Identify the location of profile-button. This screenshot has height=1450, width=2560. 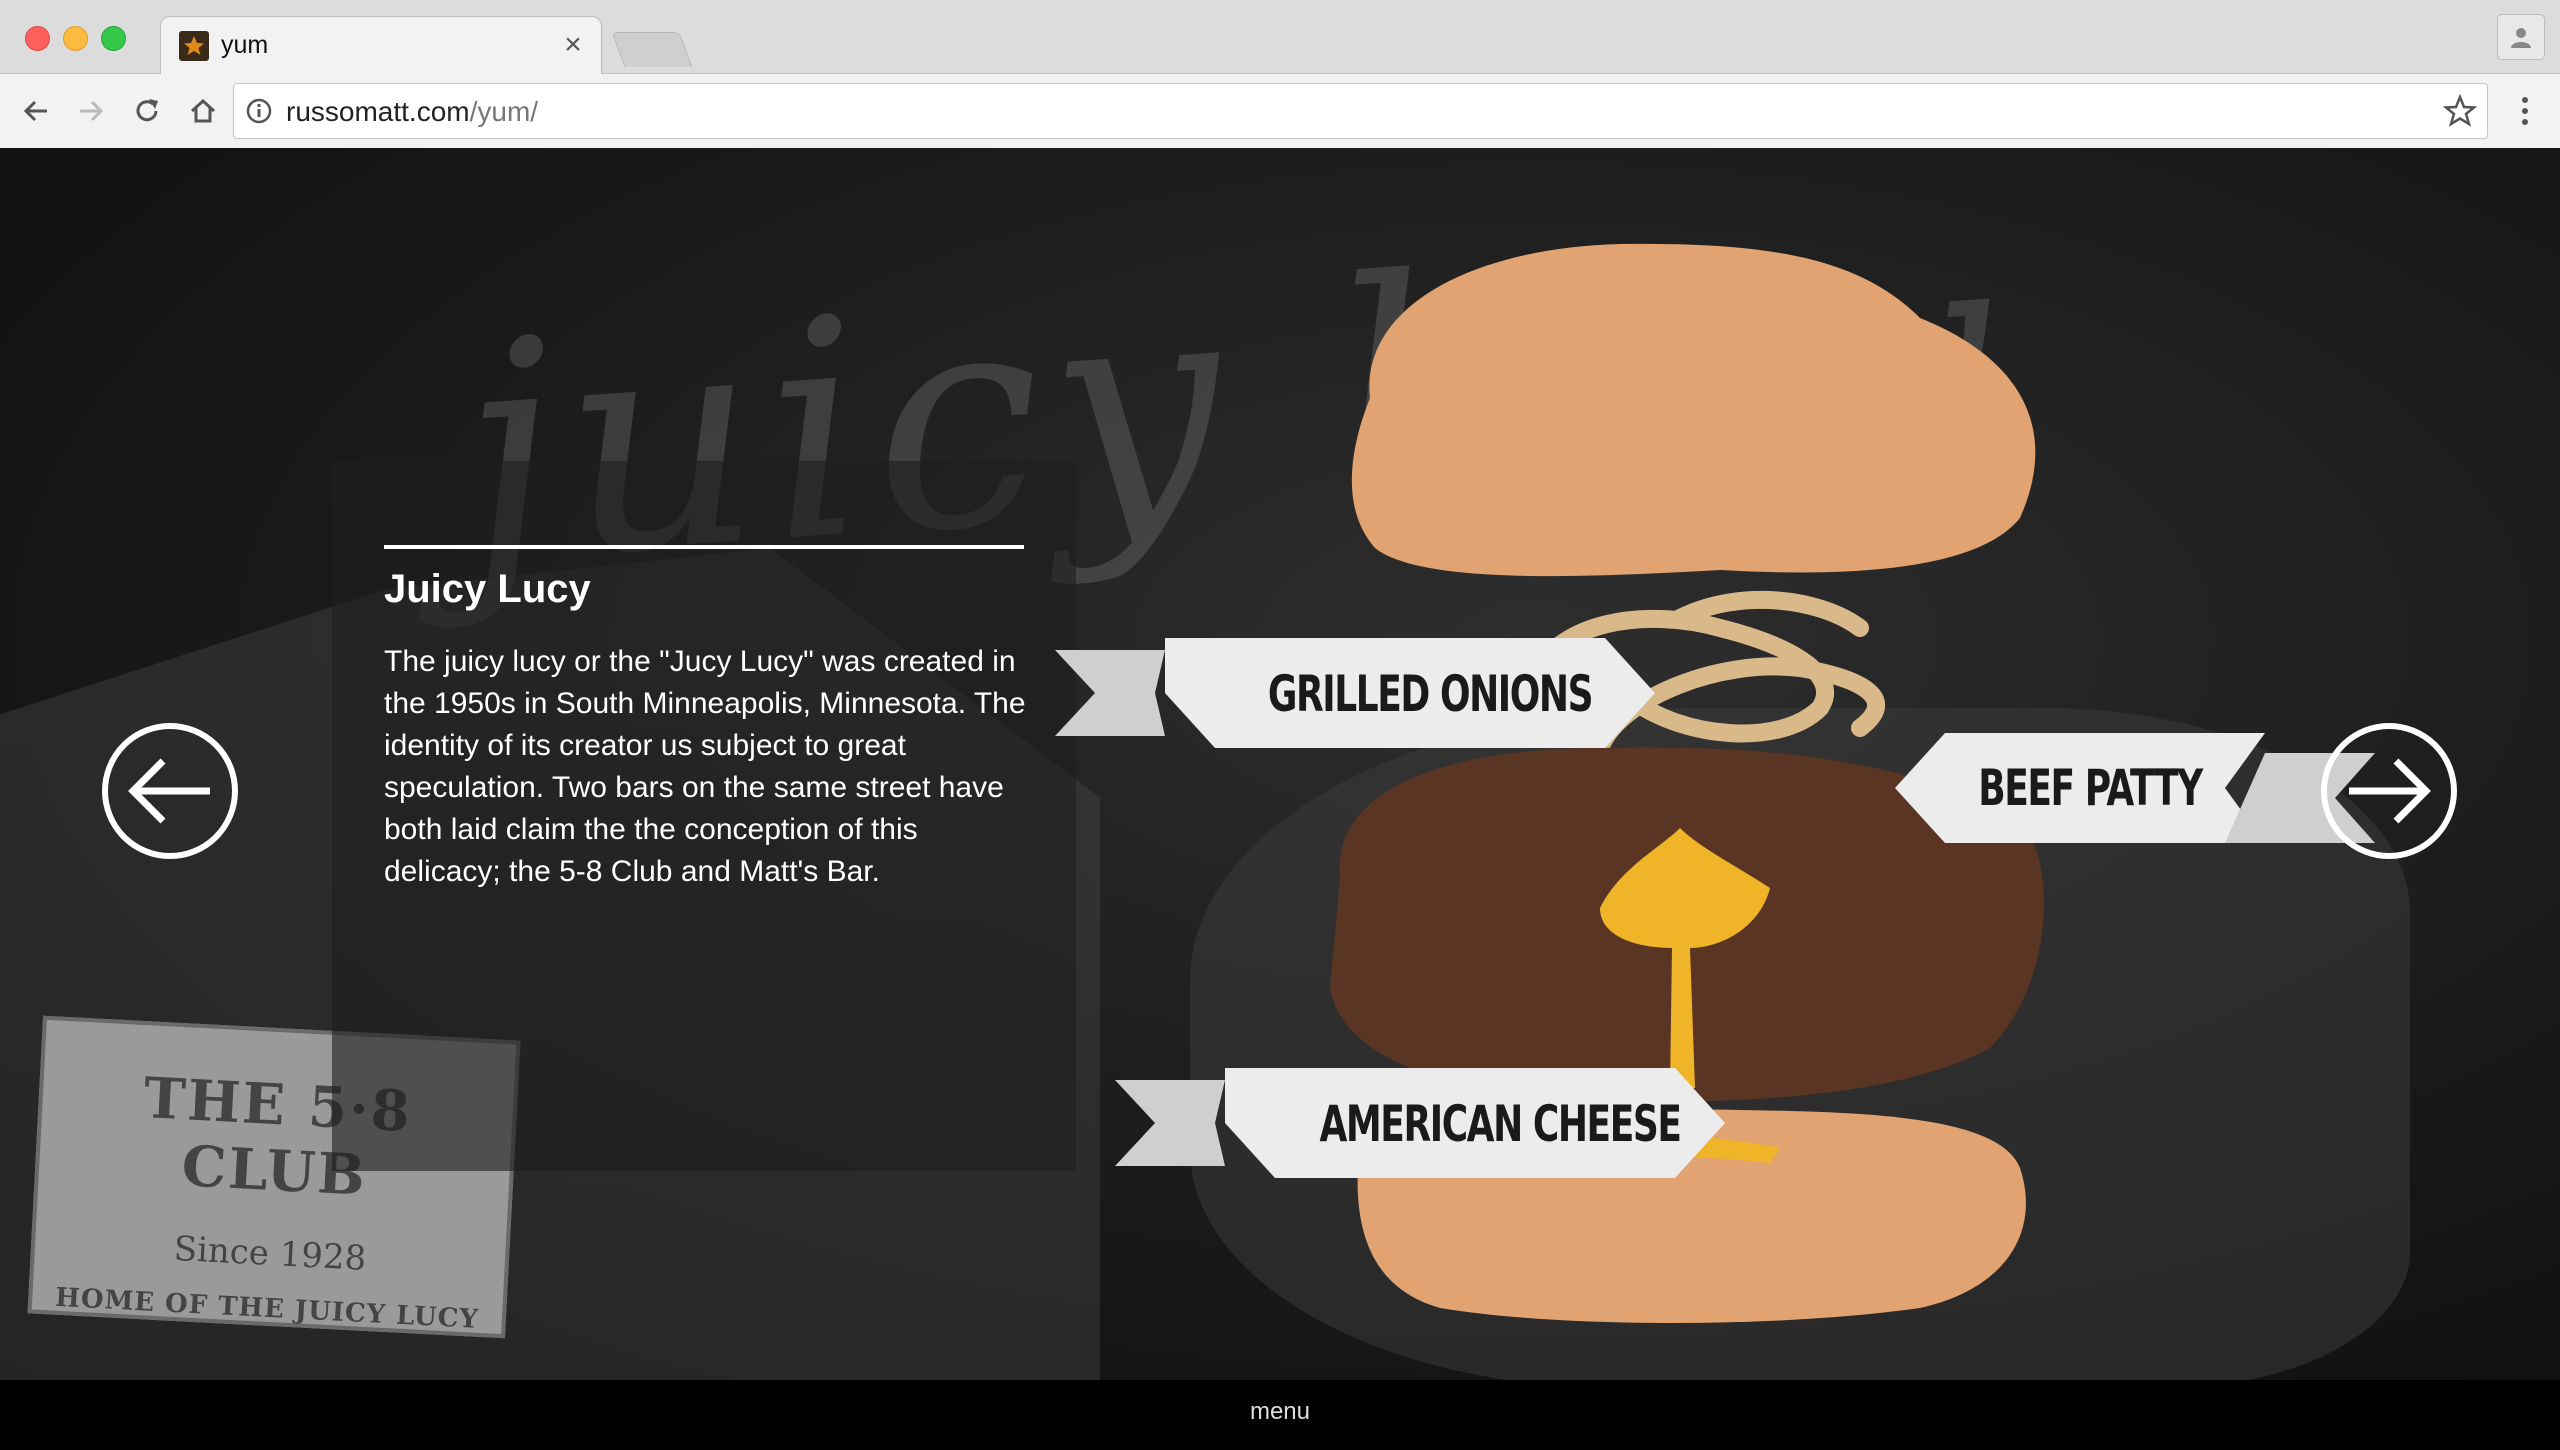
(2521, 37).